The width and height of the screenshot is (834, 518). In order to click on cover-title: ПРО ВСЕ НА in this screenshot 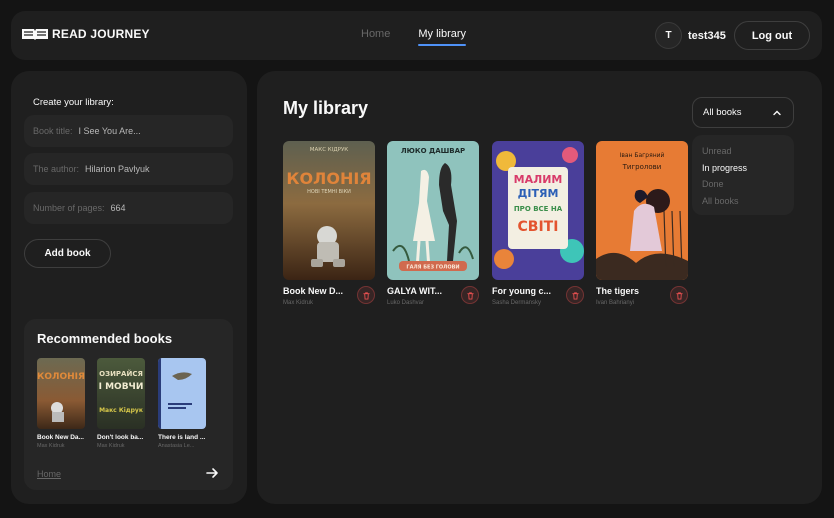, I will do `click(538, 209)`.